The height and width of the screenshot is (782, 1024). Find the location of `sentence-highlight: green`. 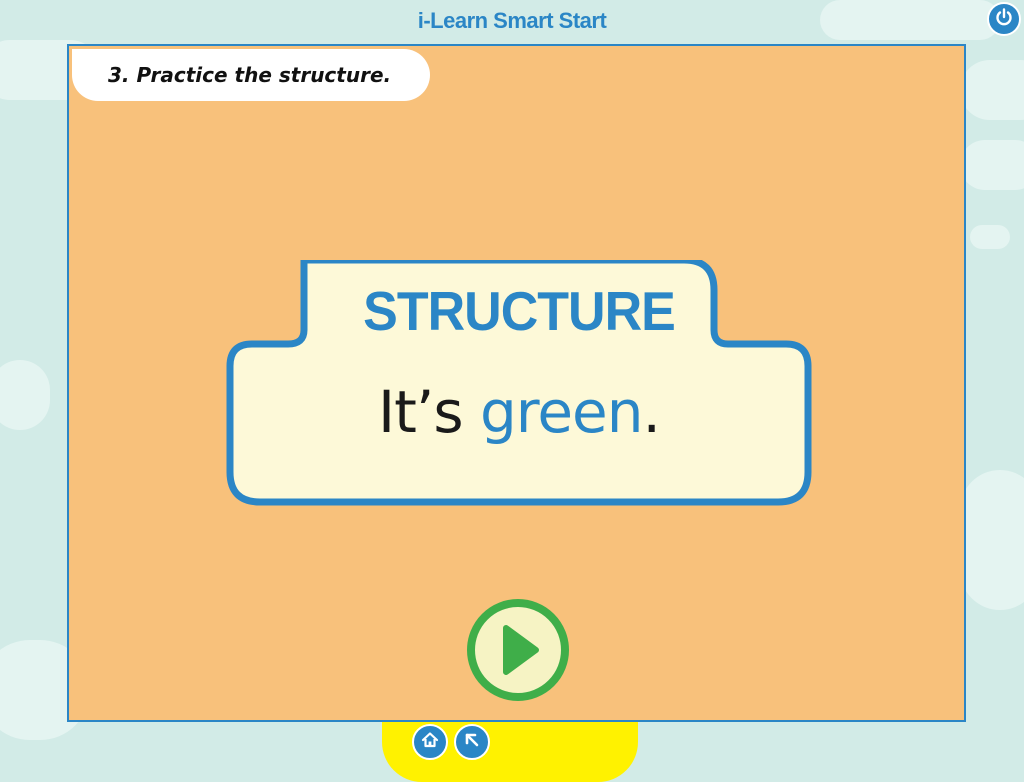

sentence-highlight: green is located at coordinates (561, 412).